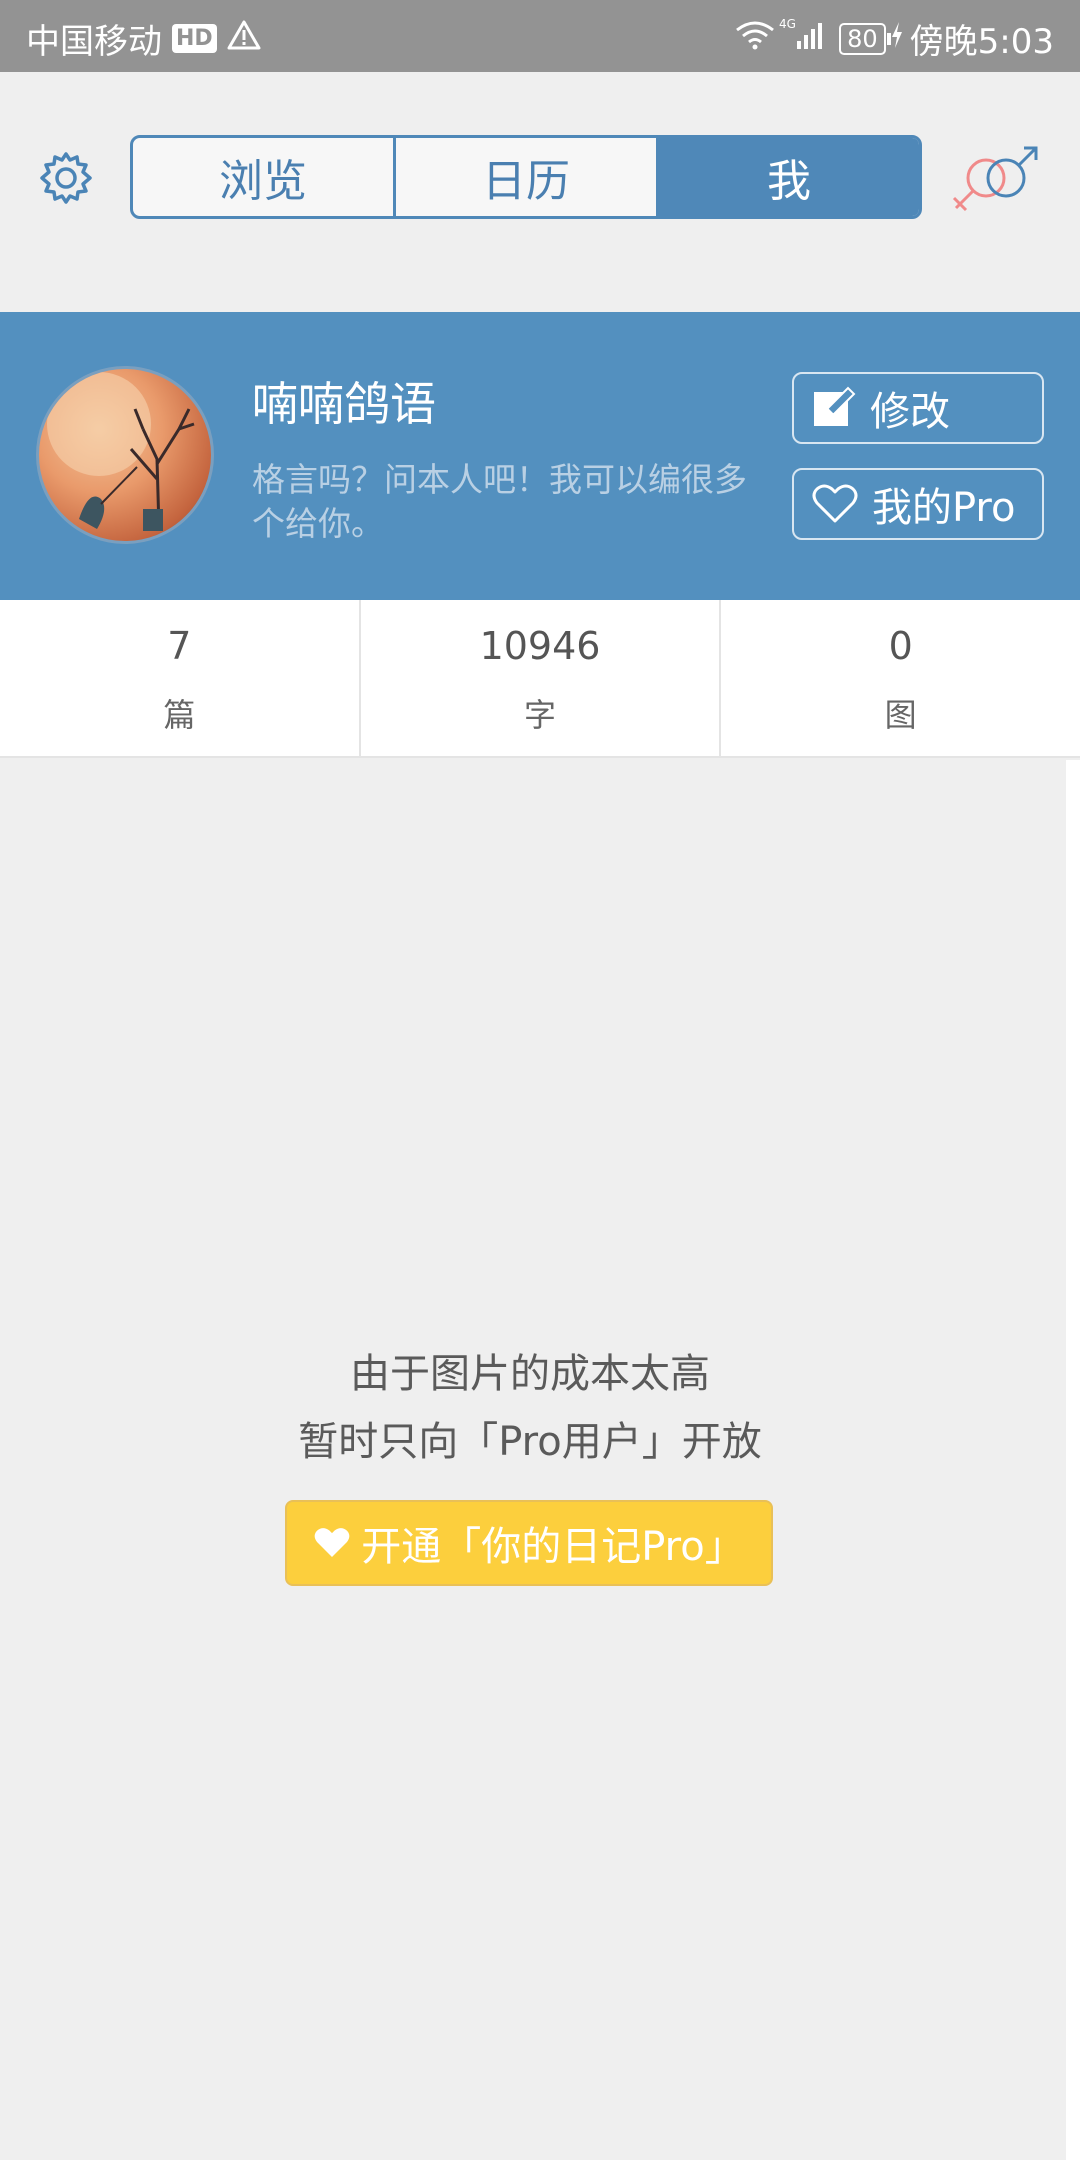 This screenshot has width=1080, height=2160. Describe the element at coordinates (194, 38) in the screenshot. I see `hd-badge: HD` at that location.